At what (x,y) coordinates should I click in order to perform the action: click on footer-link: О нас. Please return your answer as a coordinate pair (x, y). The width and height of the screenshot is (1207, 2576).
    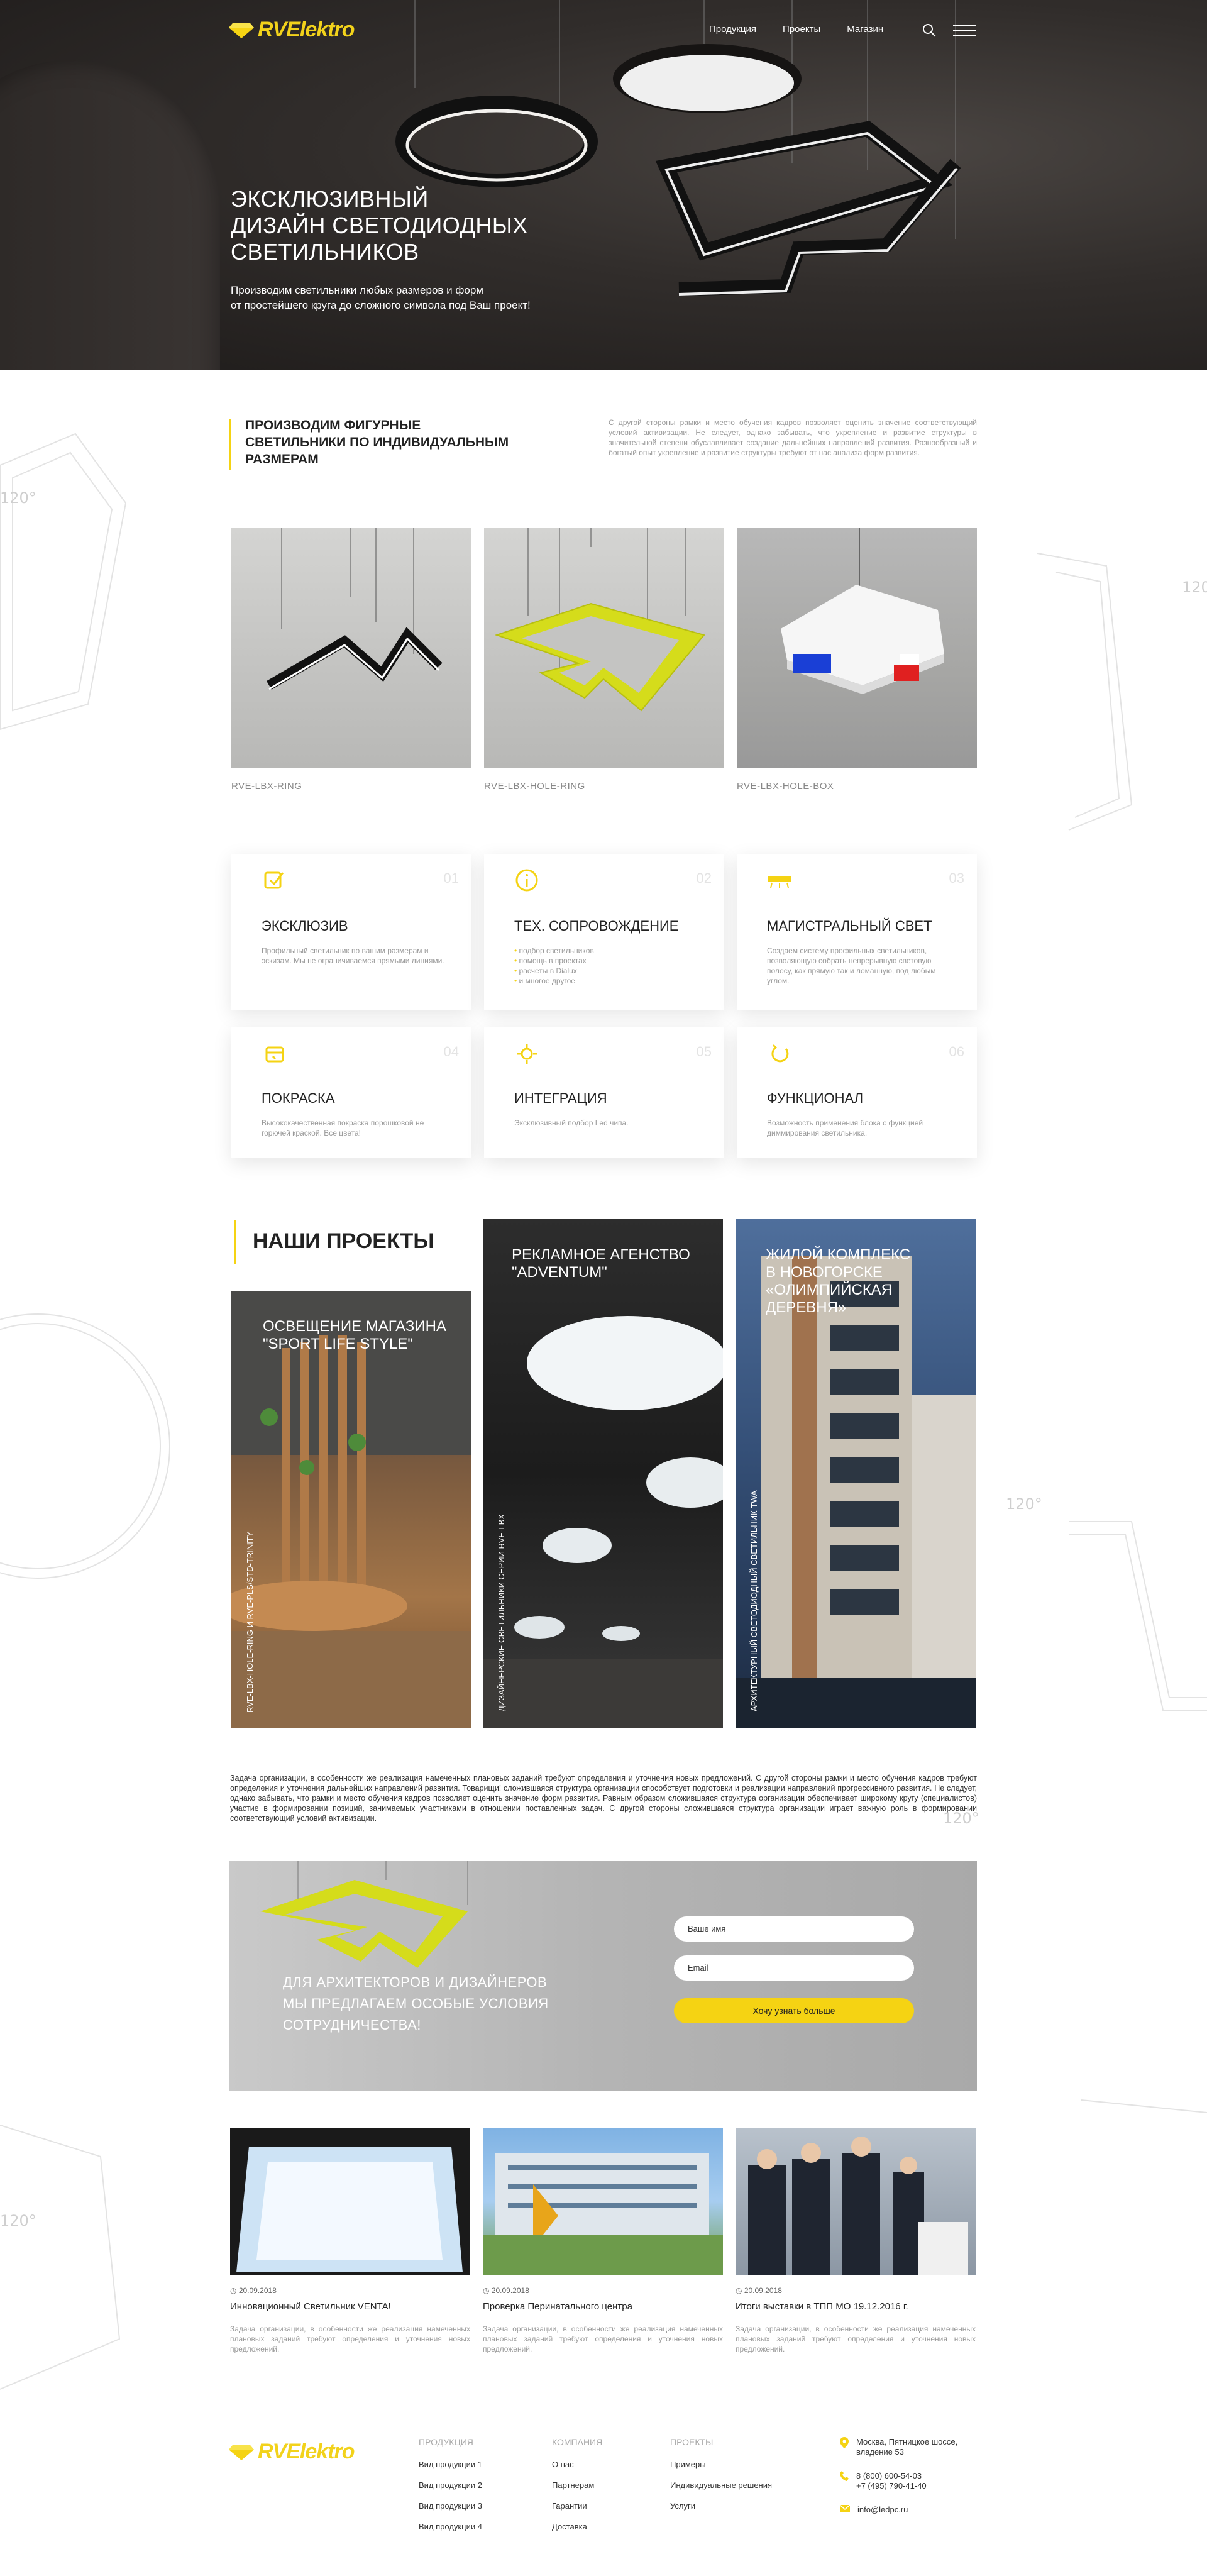
    Looking at the image, I should click on (577, 2464).